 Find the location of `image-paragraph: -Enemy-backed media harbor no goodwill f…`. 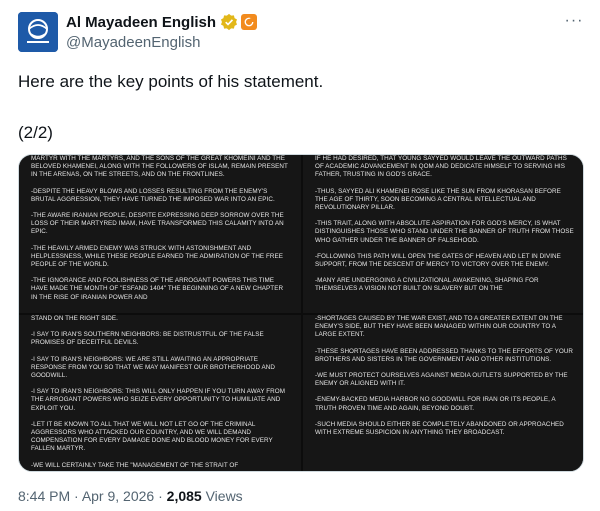

image-paragraph: -Enemy-backed media harbor no goodwill f… is located at coordinates (435, 404).